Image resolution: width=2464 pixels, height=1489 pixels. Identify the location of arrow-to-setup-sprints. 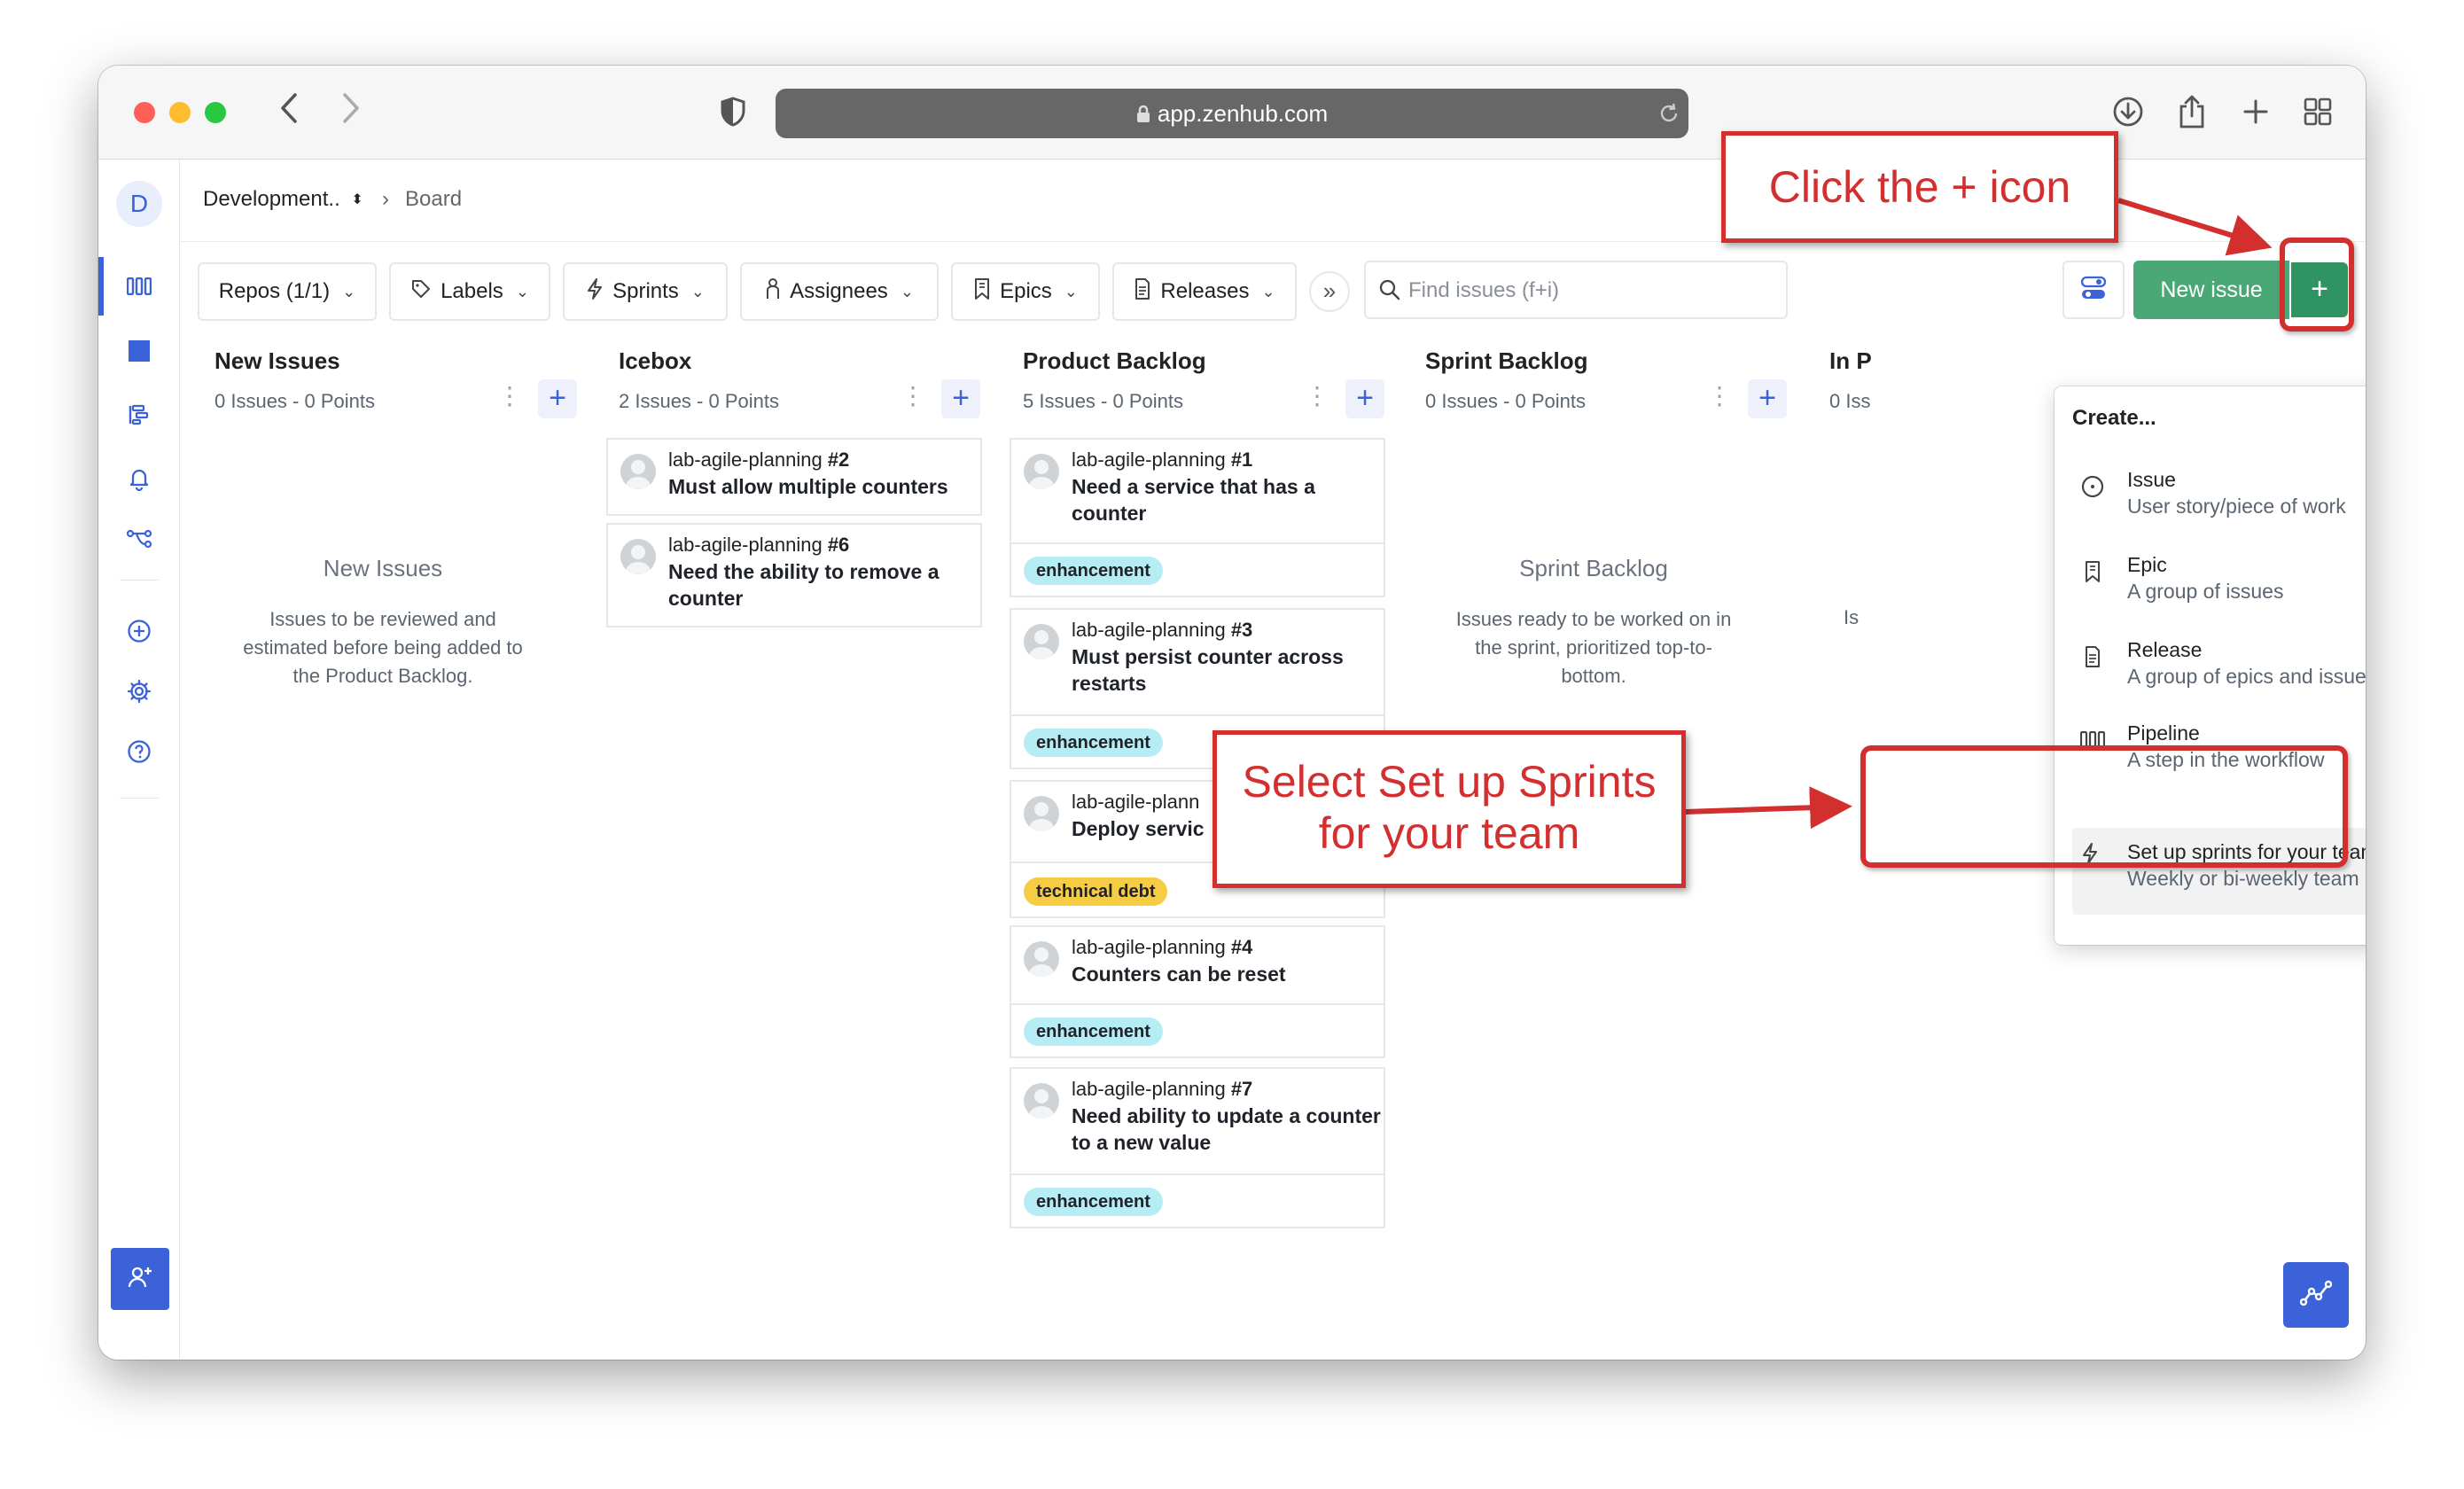
(1768, 808).